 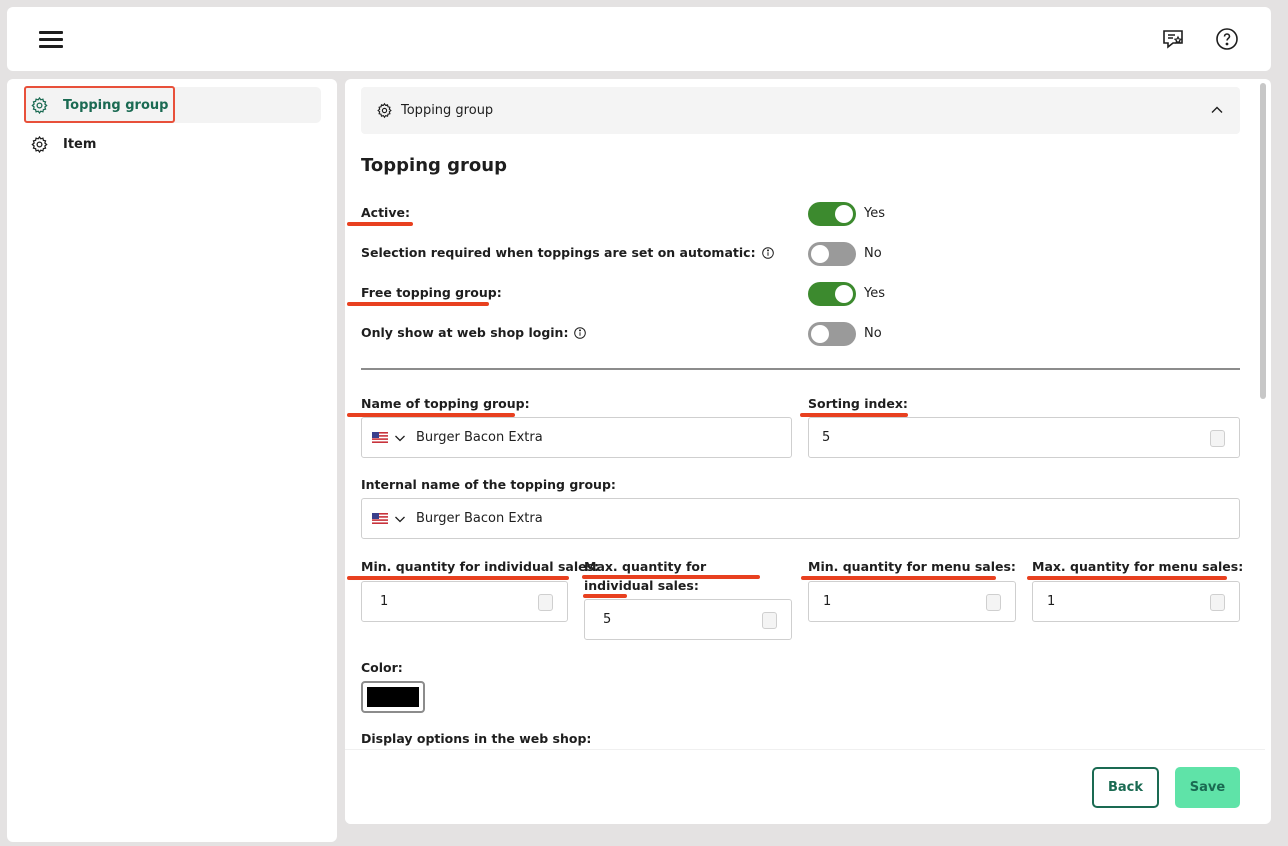 What do you see at coordinates (1173, 39) in the screenshot?
I see `feedback-icon` at bounding box center [1173, 39].